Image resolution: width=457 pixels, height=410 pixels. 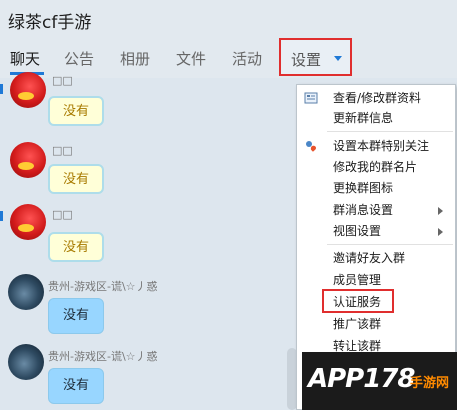 I want to click on tab-activity: 活动, so click(x=247, y=58).